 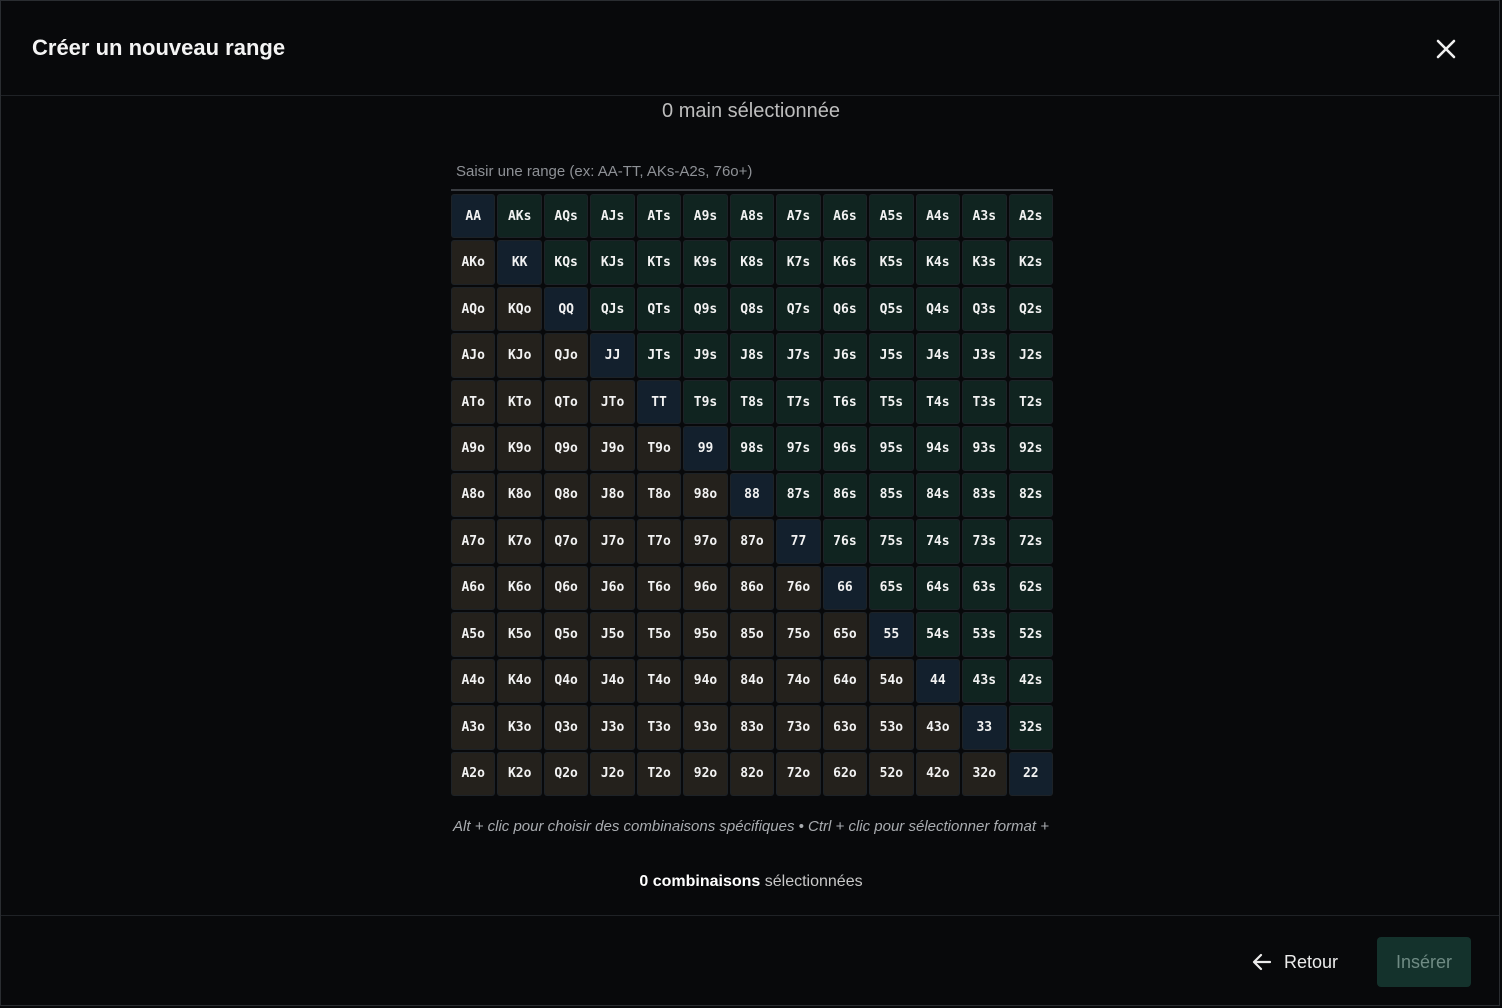 What do you see at coordinates (1295, 962) in the screenshot?
I see `back-button: Retour` at bounding box center [1295, 962].